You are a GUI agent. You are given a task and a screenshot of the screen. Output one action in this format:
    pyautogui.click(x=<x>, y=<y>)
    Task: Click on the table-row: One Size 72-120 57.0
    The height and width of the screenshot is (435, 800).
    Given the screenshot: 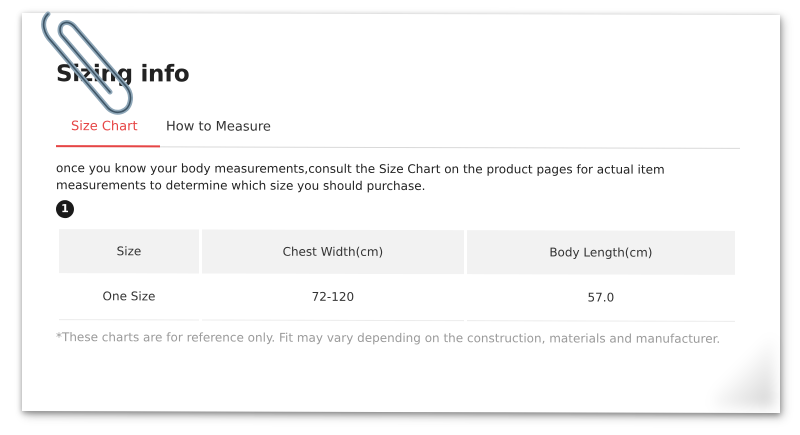 What is the action you would take?
    pyautogui.click(x=397, y=297)
    